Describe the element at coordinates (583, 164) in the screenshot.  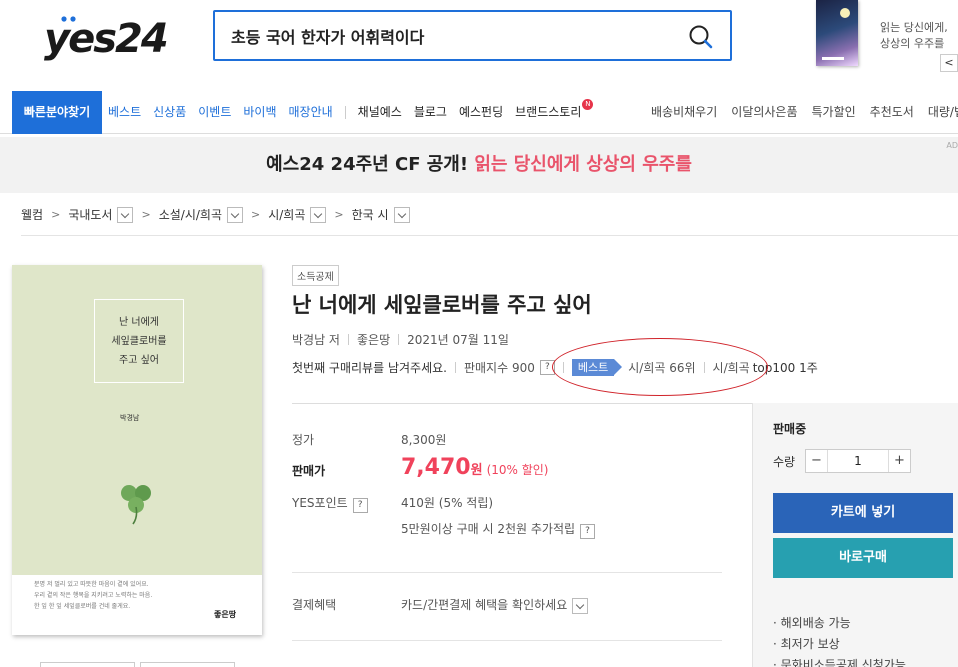
I see `banner-accent: 읽는 당신에게 상상의 우주를` at that location.